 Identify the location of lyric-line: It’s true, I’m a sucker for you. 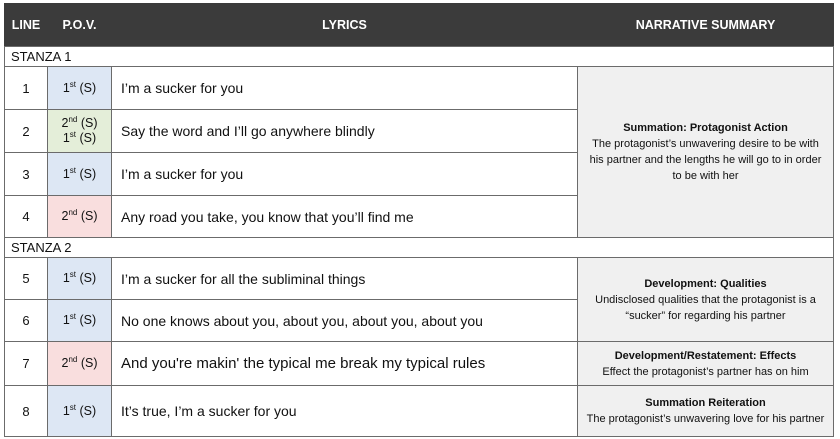
(344, 411).